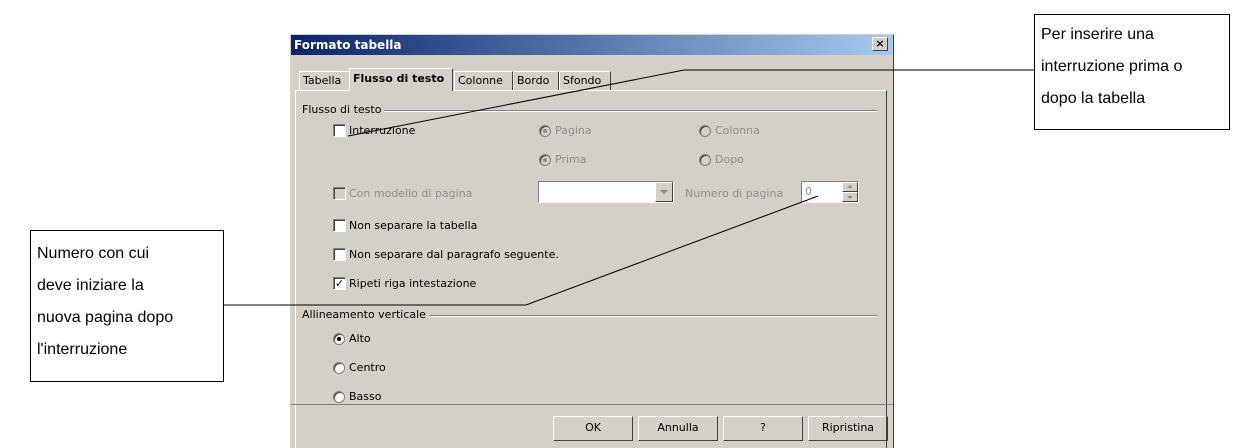  What do you see at coordinates (1112, 66) in the screenshot?
I see `callout-line: interruzione prima o` at bounding box center [1112, 66].